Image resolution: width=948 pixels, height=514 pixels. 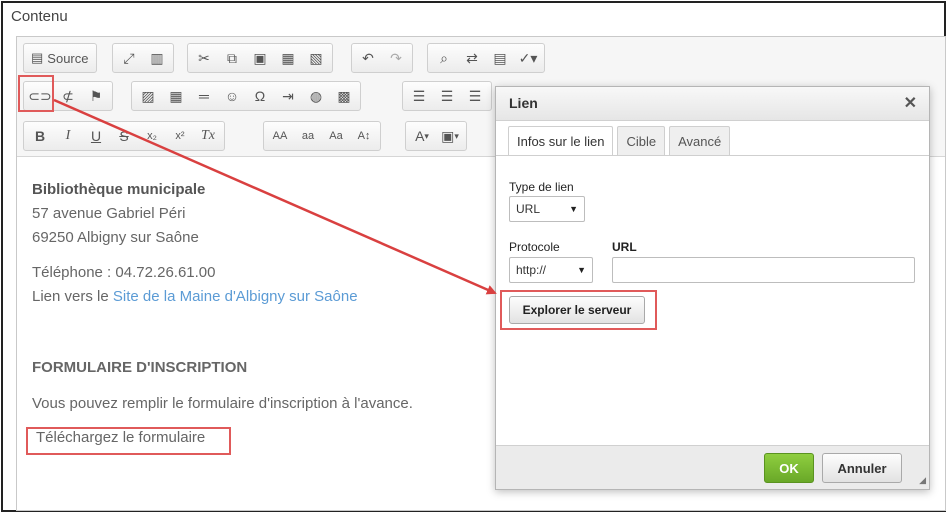 I want to click on dialog-titlebar: Lien ✕, so click(x=712, y=104).